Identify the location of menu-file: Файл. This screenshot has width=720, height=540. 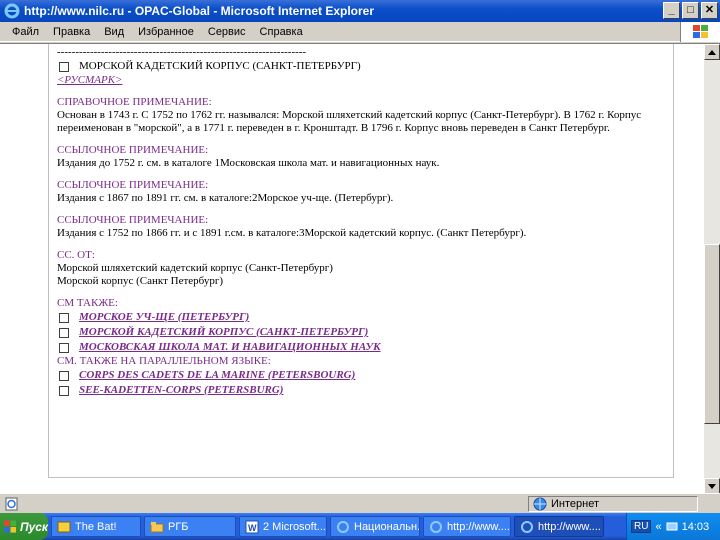
(23, 32).